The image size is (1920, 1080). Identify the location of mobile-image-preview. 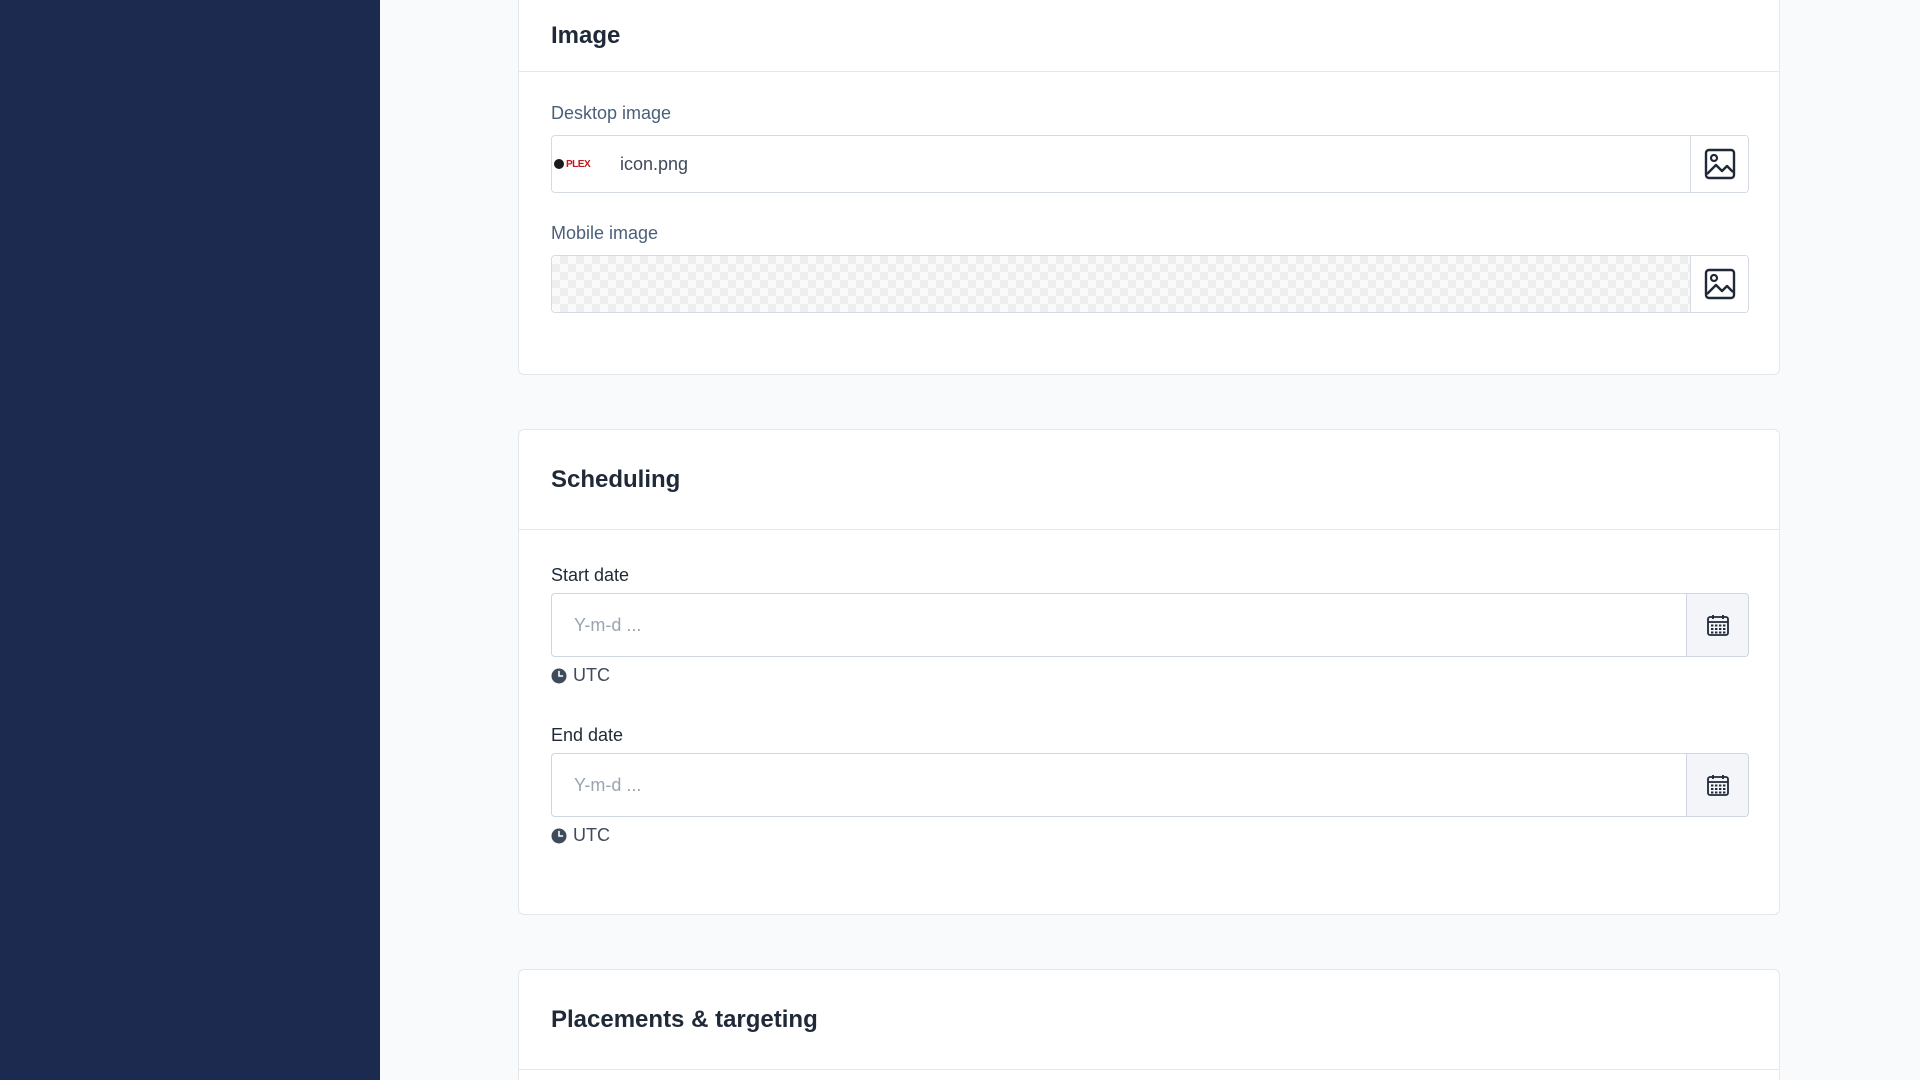
(1121, 284).